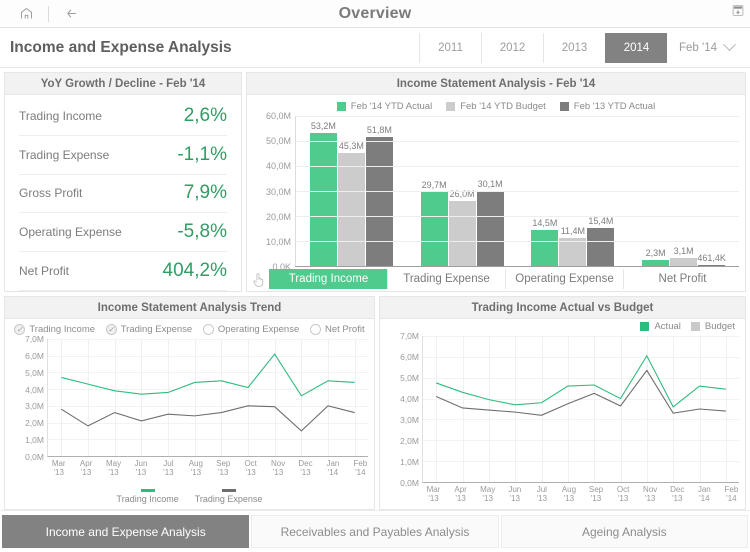  Describe the element at coordinates (446, 279) in the screenshot. I see `category-tab-trading-expense: Trading Expense` at that location.